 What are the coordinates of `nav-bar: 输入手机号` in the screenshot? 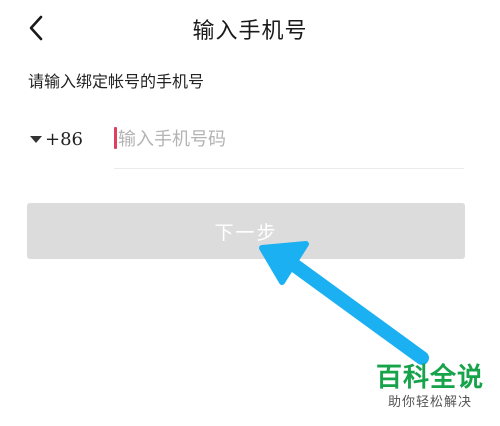 It's located at (250, 29).